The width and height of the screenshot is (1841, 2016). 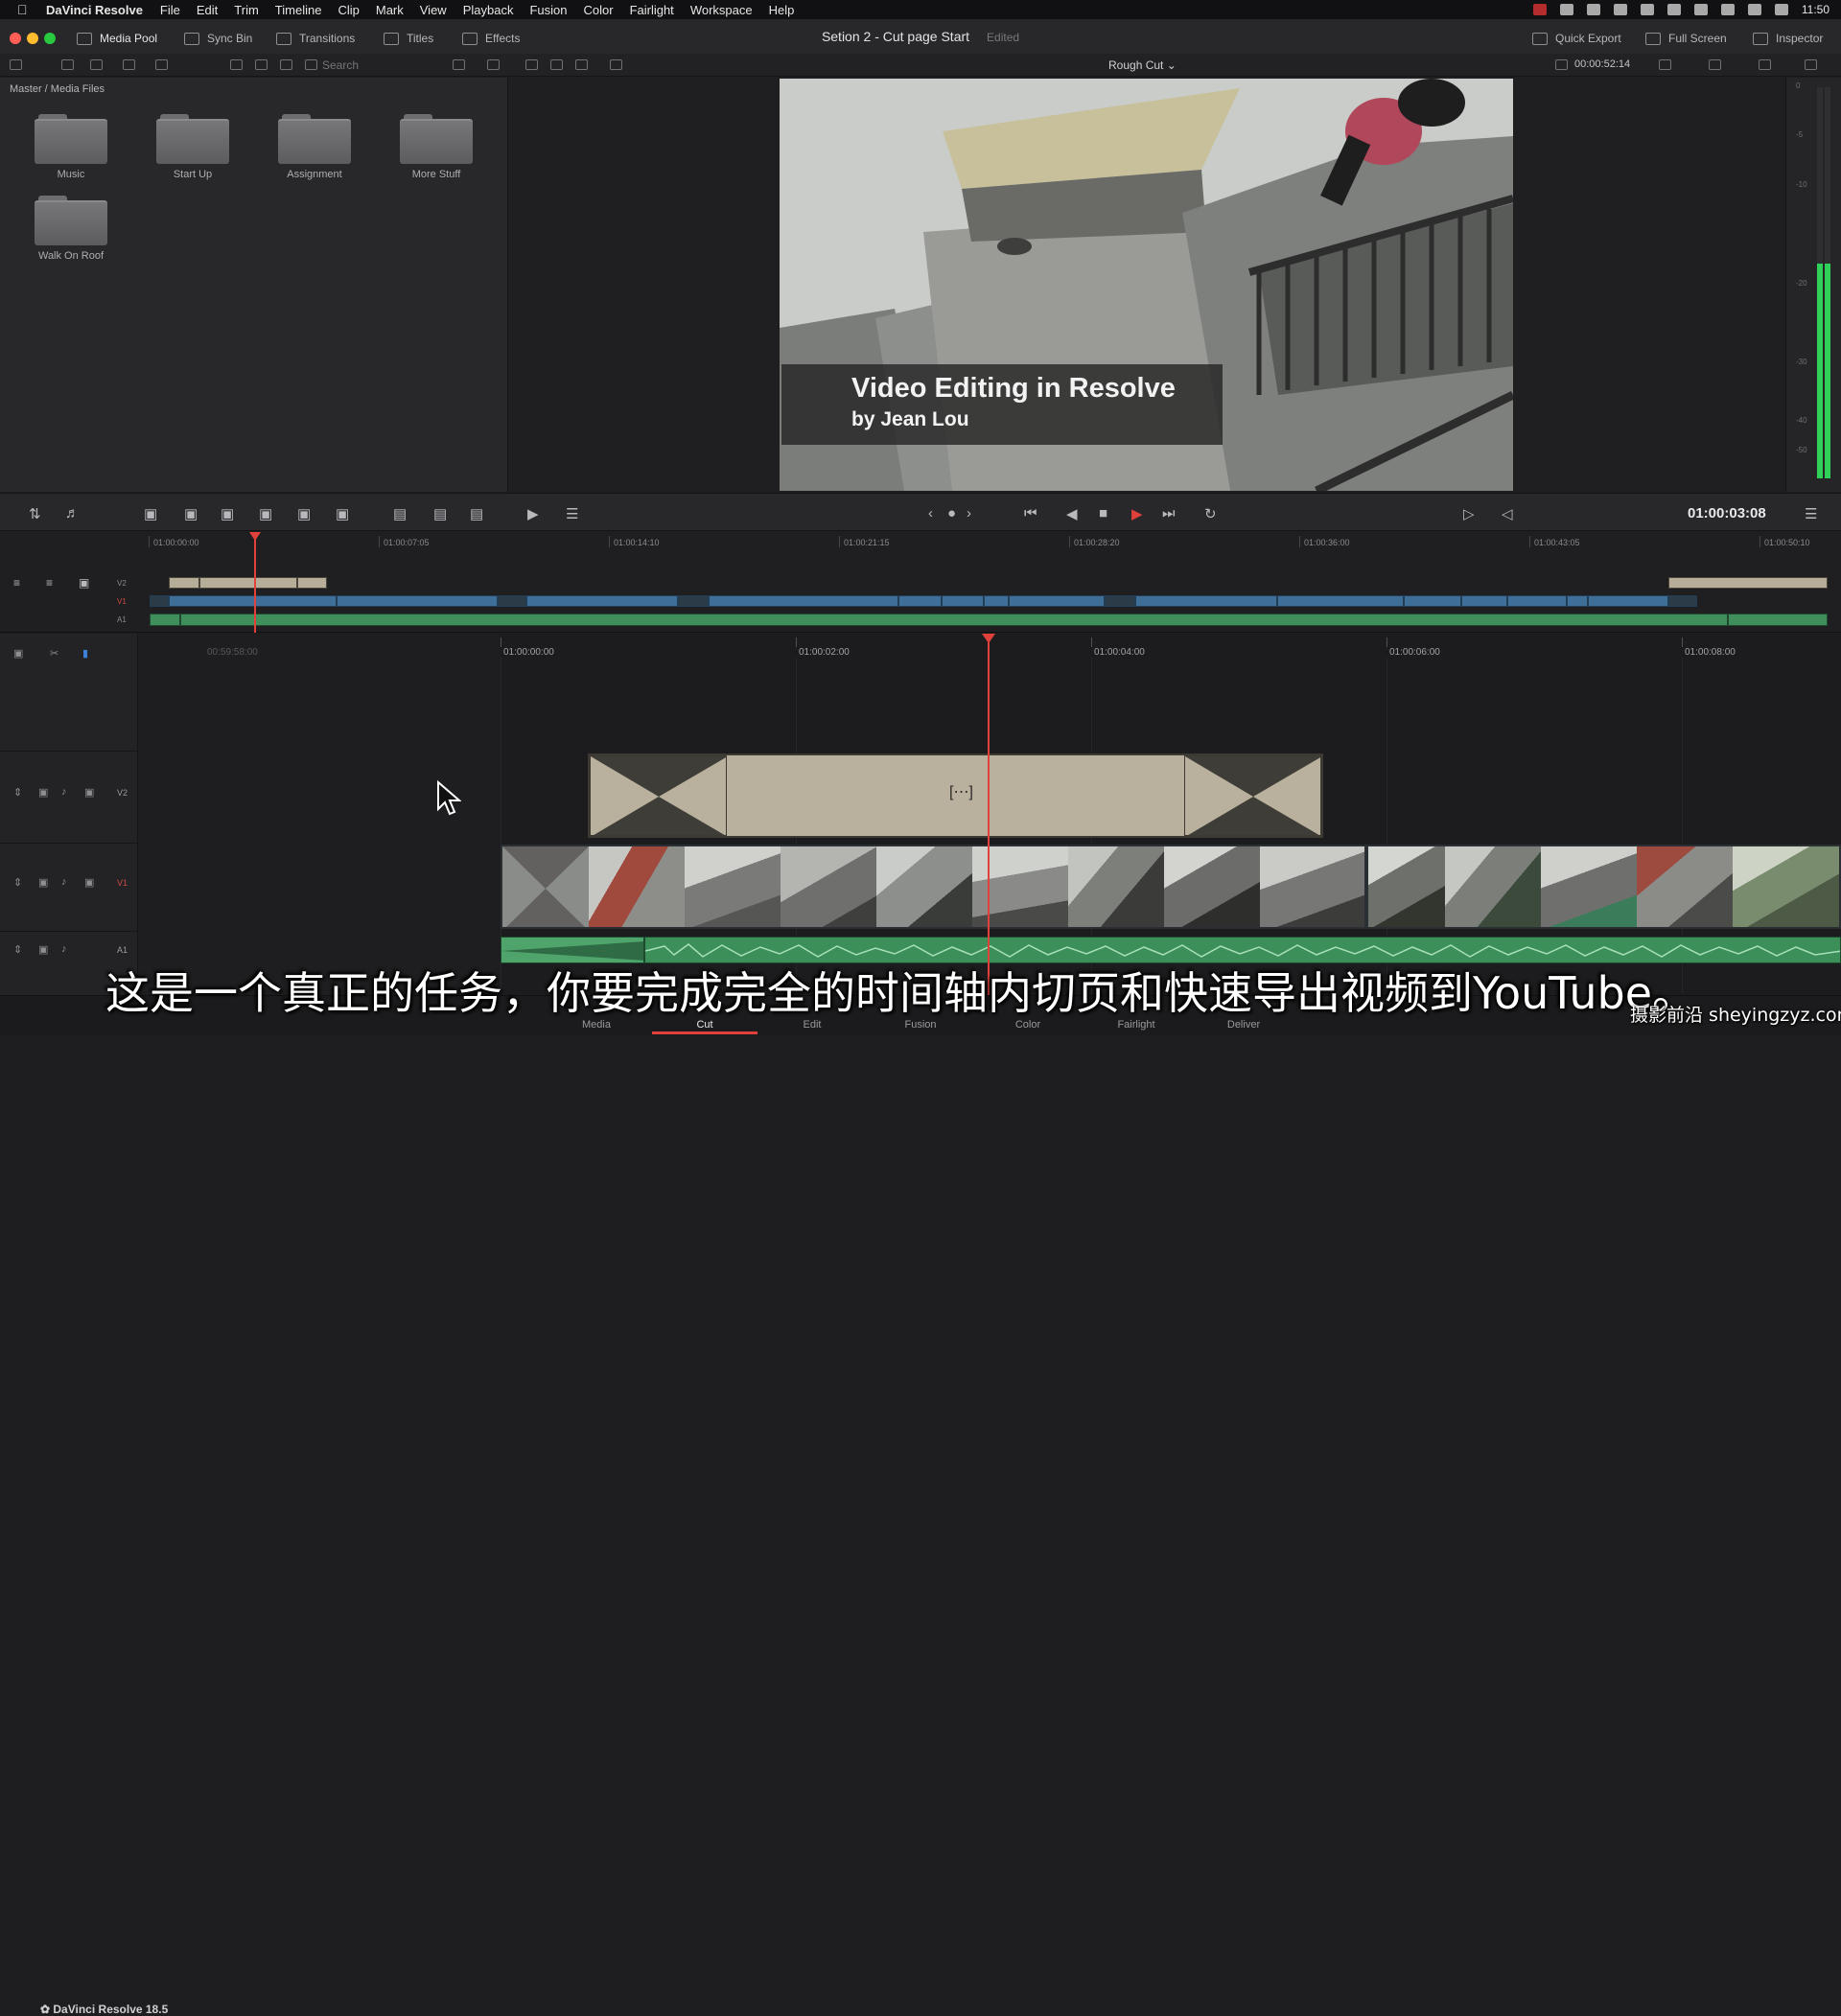 What do you see at coordinates (304, 513) in the screenshot?
I see `place-on-top-icon: ▣` at bounding box center [304, 513].